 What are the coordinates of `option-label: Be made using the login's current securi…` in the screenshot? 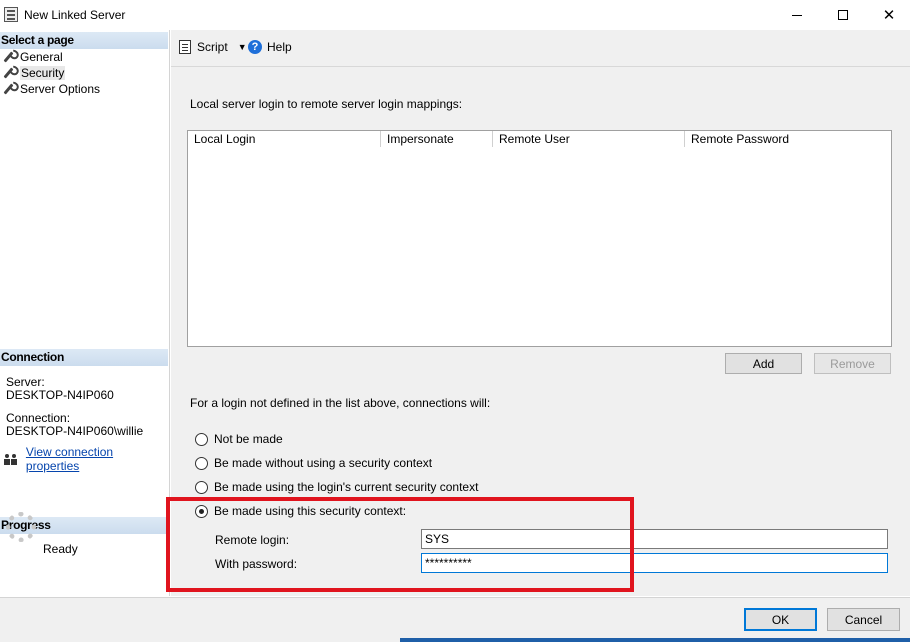 It's located at (346, 487).